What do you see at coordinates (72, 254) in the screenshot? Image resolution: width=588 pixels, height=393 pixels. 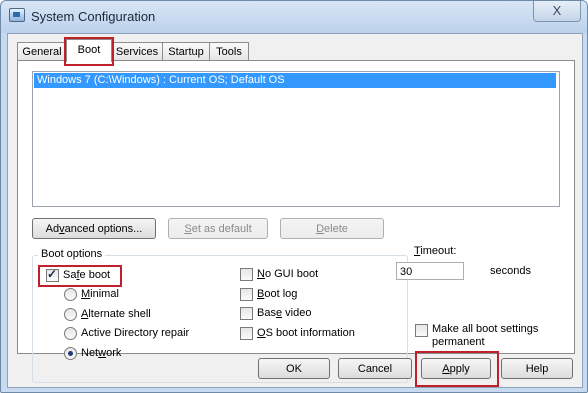 I see `boot-options-label: Boot options` at bounding box center [72, 254].